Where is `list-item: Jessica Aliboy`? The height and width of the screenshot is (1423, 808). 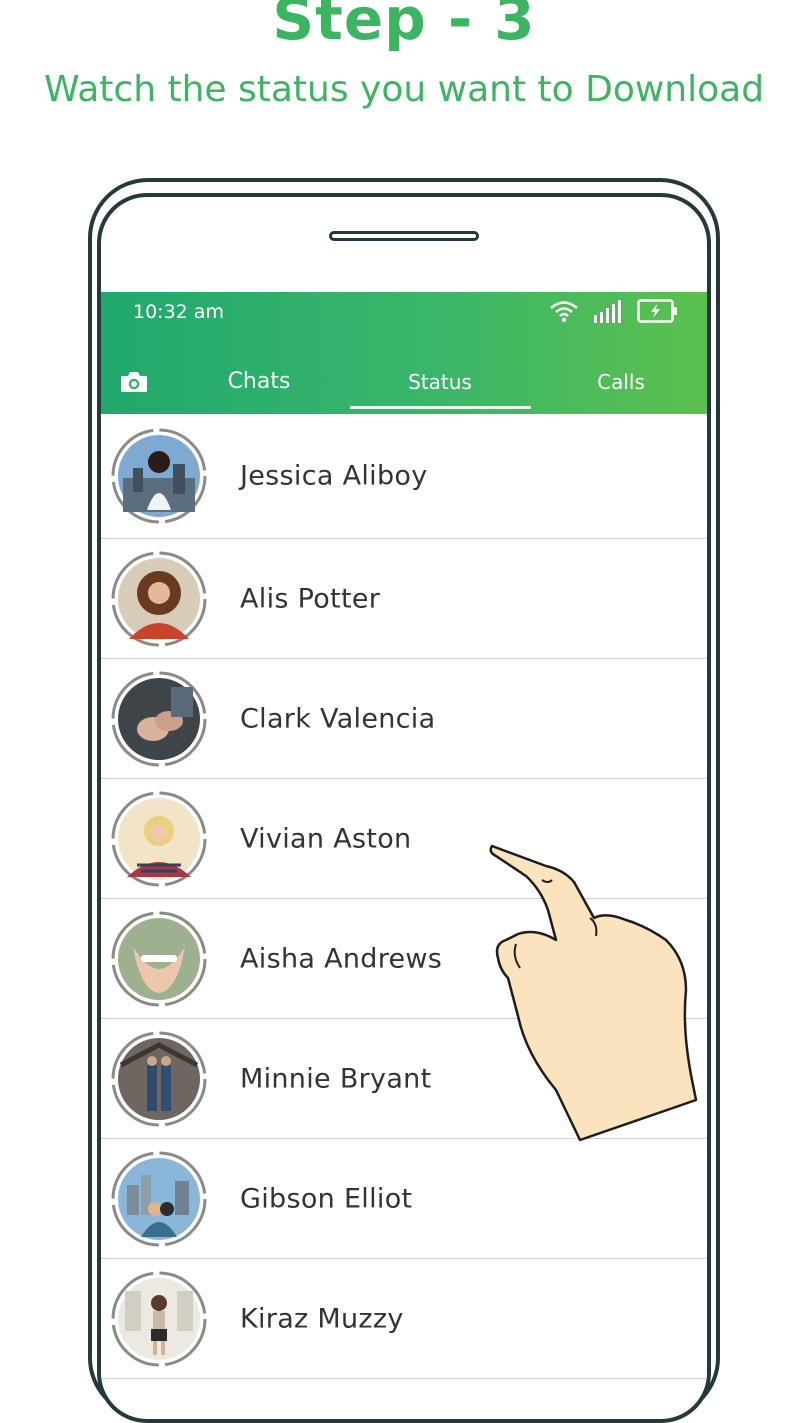
list-item: Jessica Aliboy is located at coordinates (404, 476).